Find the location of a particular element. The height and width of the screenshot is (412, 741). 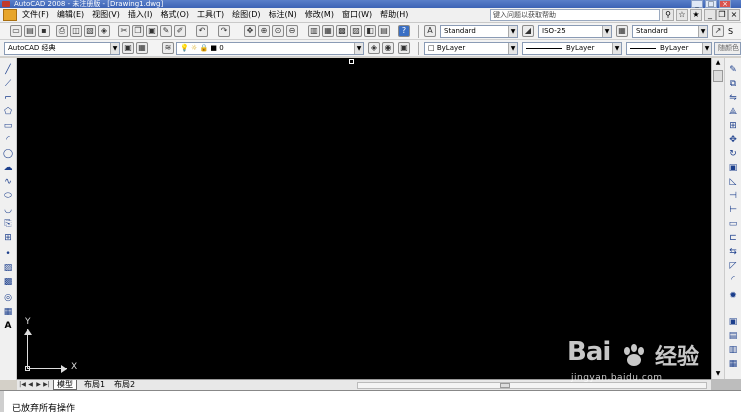

join-icon: ⇆ is located at coordinates (733, 252).